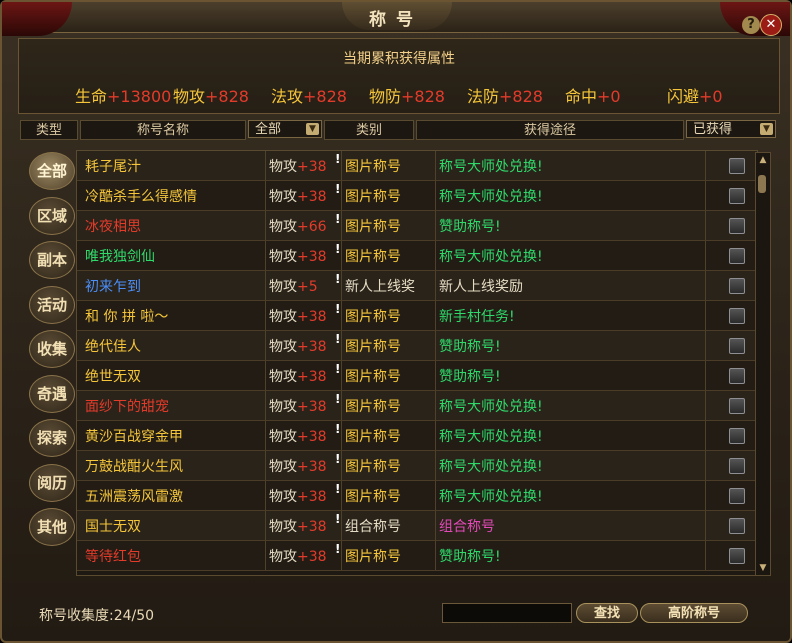 The width and height of the screenshot is (792, 643). What do you see at coordinates (52, 527) in the screenshot?
I see `sidebar-tab: 其他` at bounding box center [52, 527].